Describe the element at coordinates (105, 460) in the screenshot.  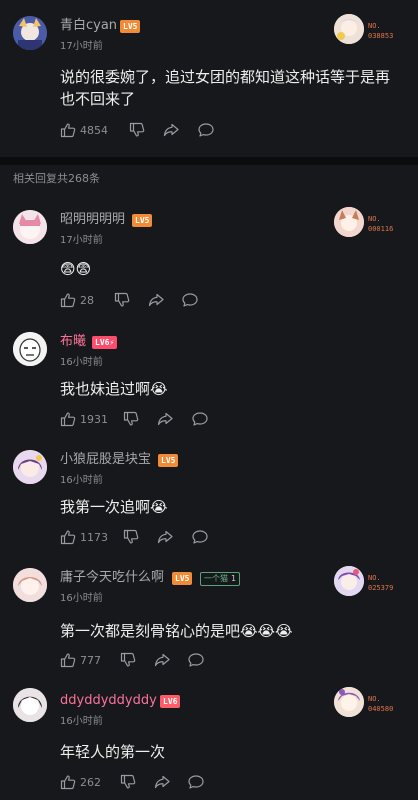
I see `username: 小狼屁股是块宝` at that location.